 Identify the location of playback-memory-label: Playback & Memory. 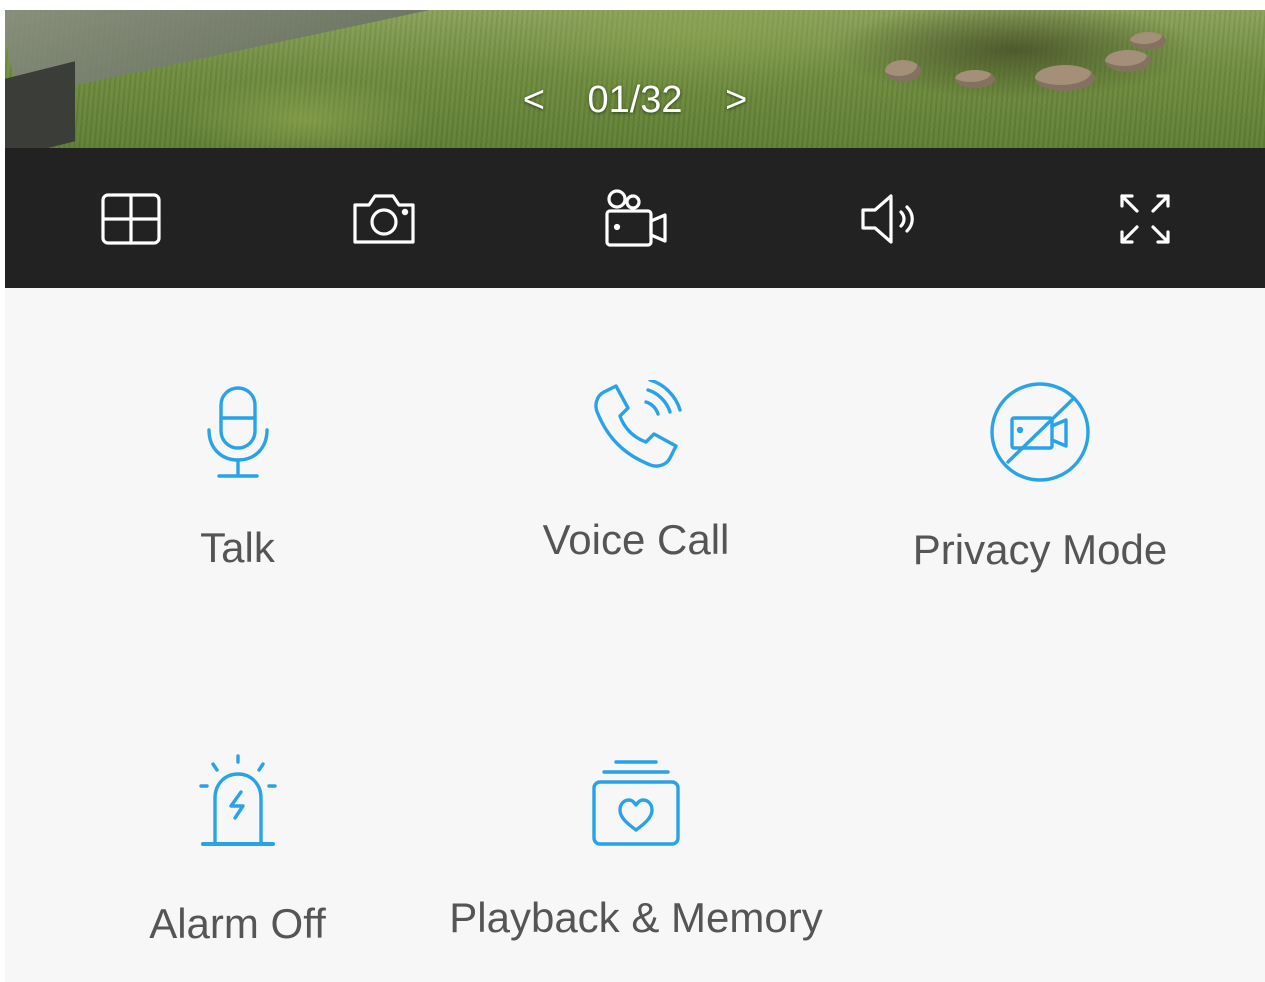
(636, 917).